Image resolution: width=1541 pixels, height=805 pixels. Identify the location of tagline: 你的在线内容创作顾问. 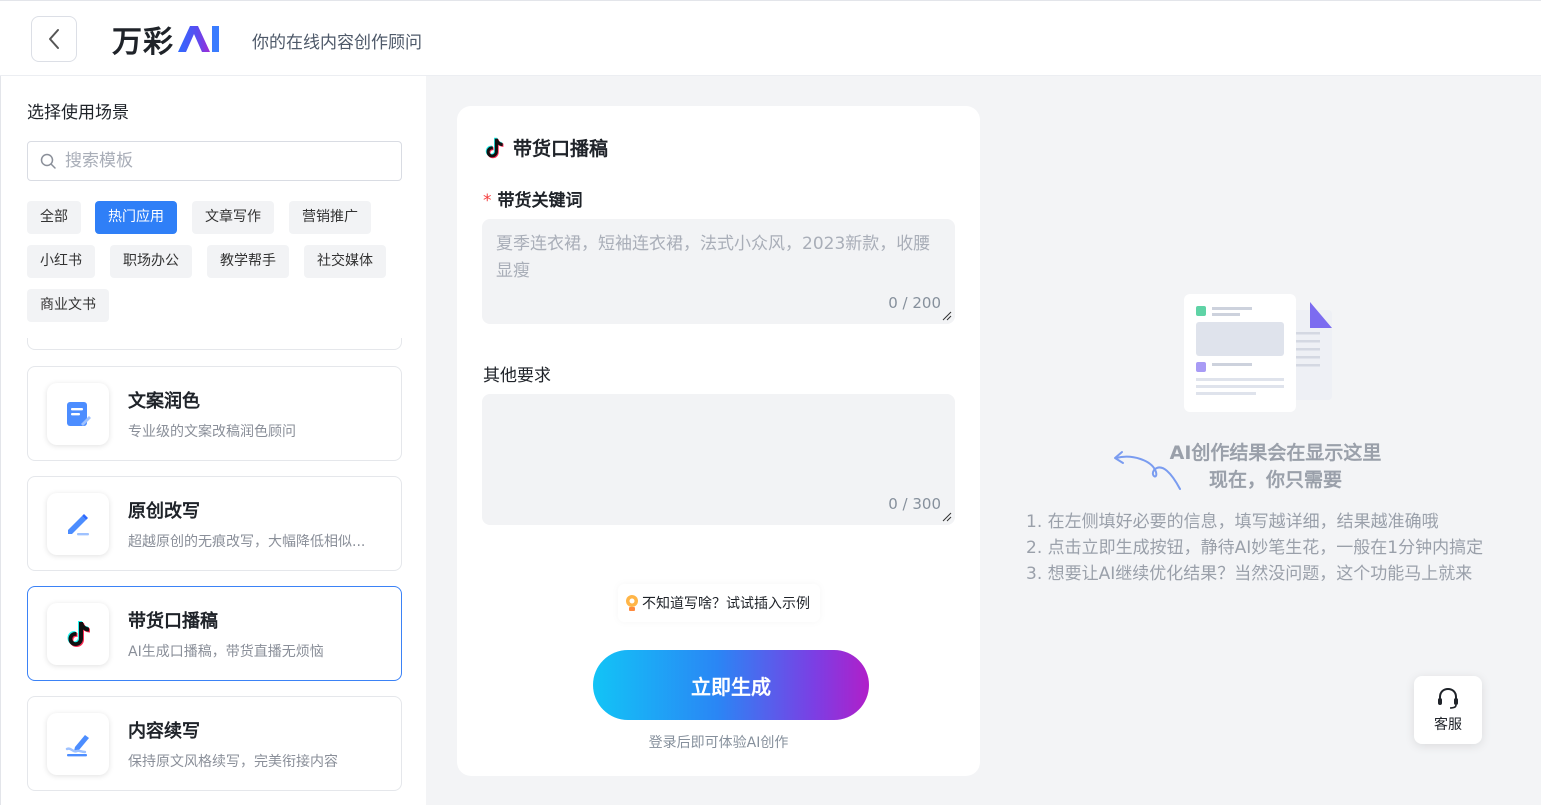
(337, 43).